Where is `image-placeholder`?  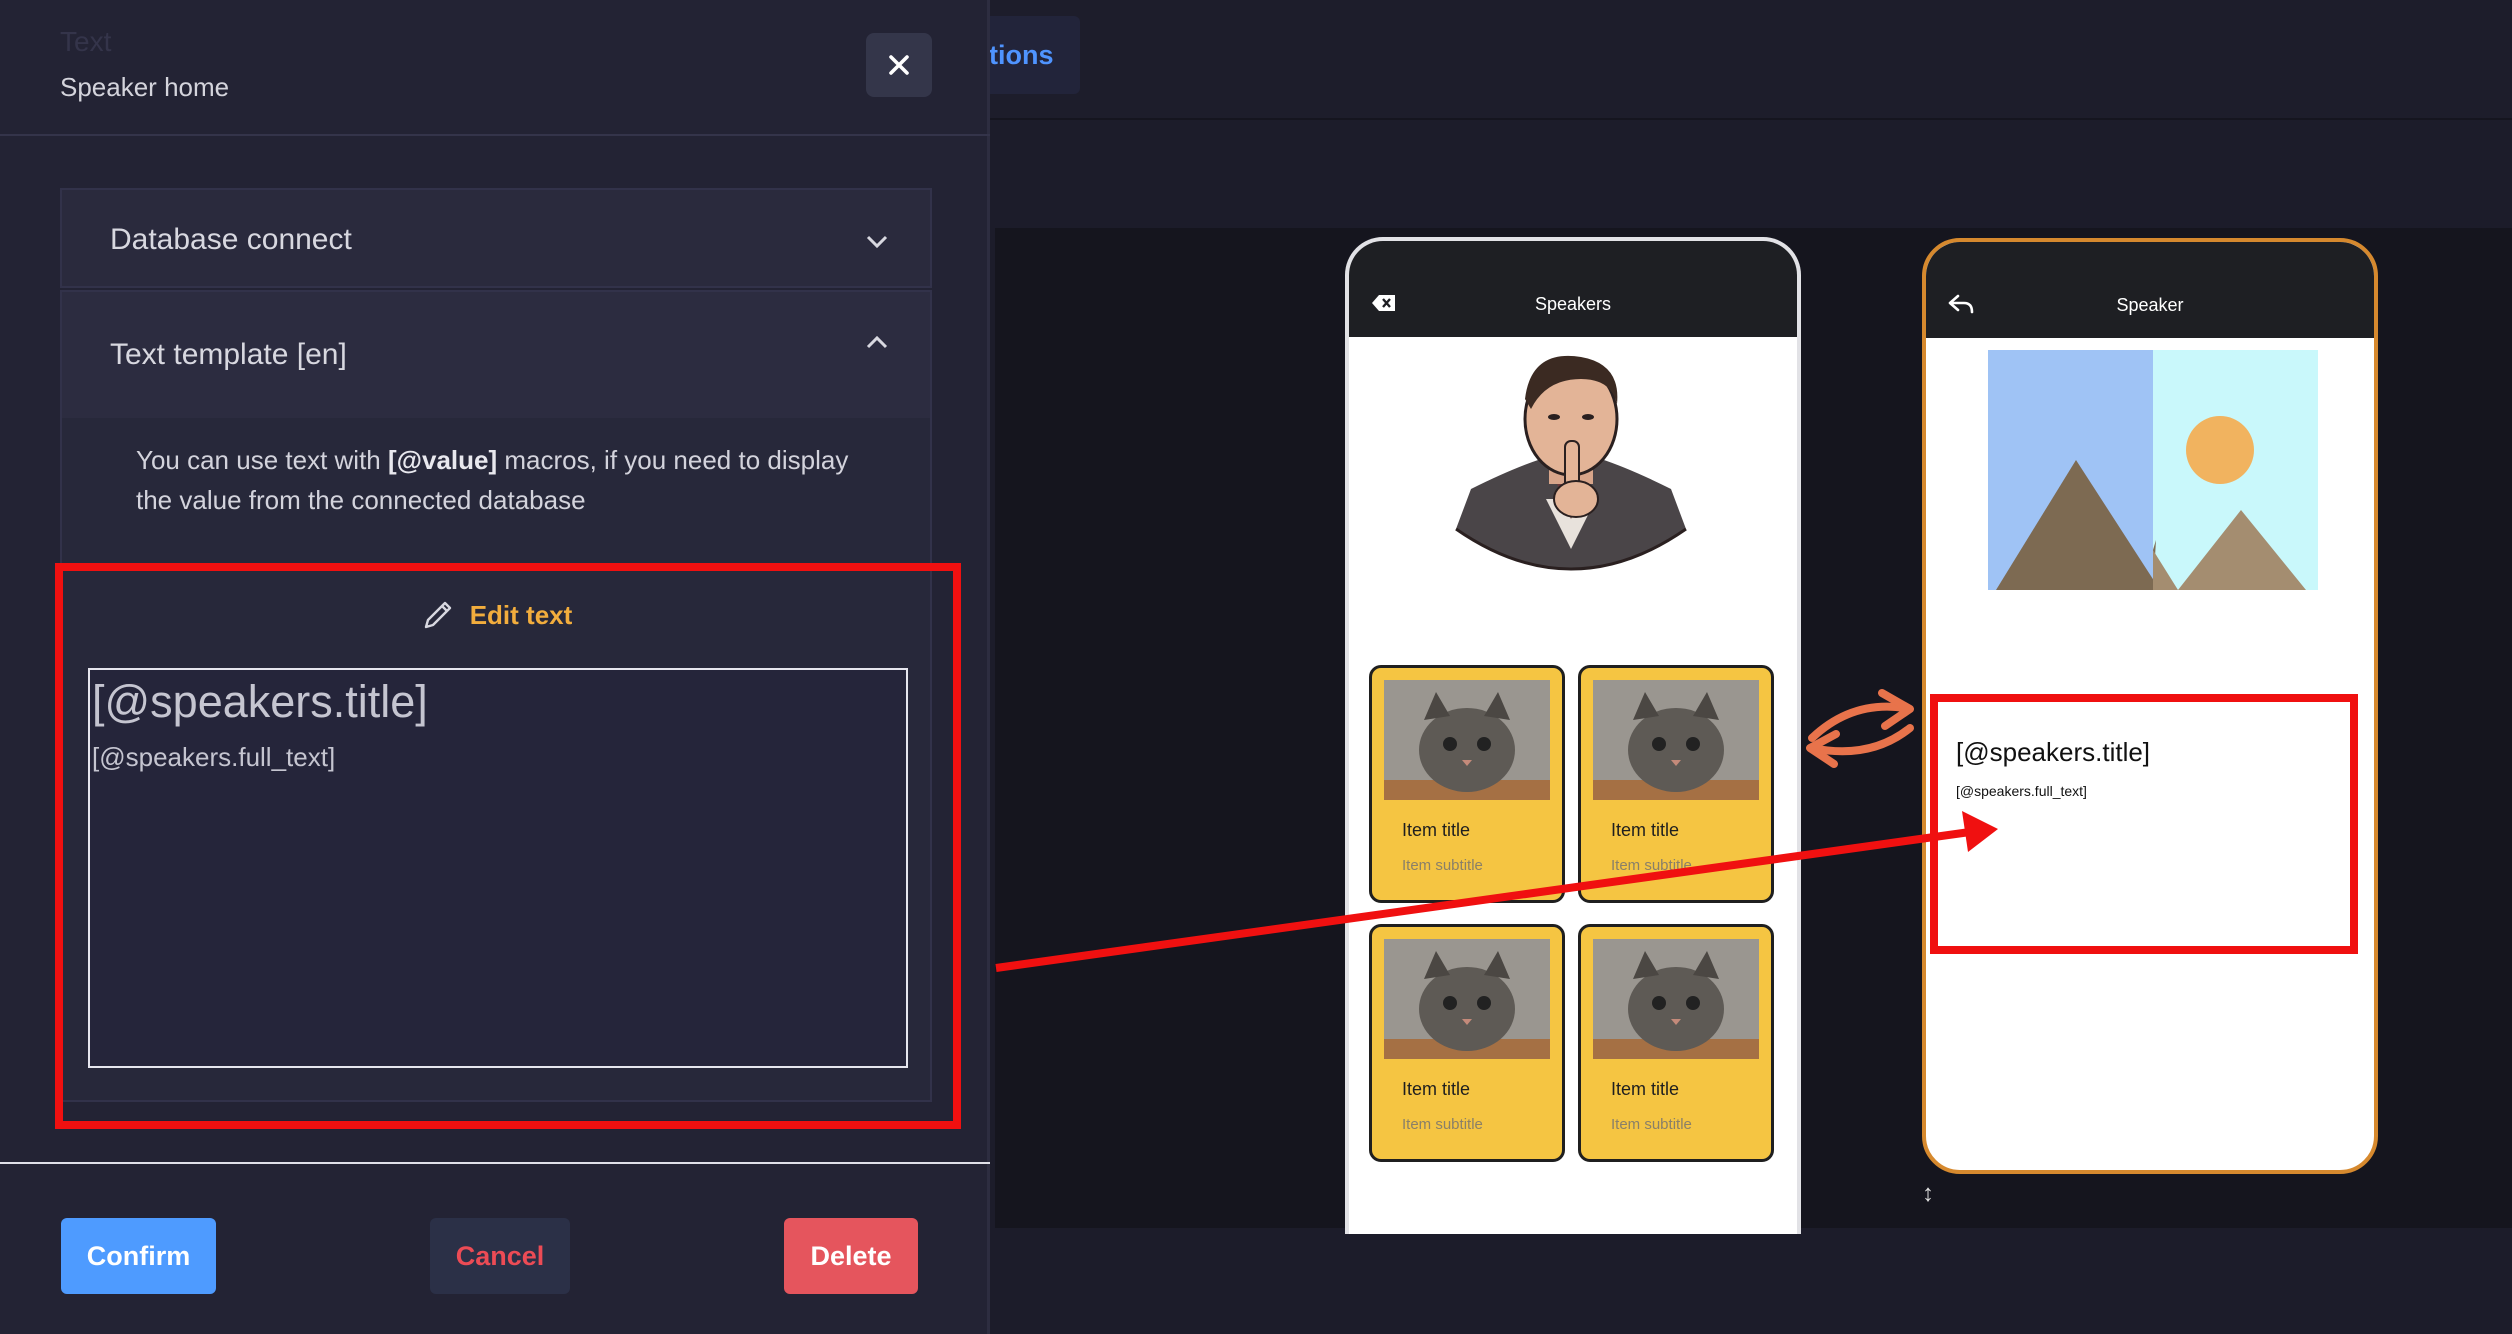 image-placeholder is located at coordinates (2153, 470).